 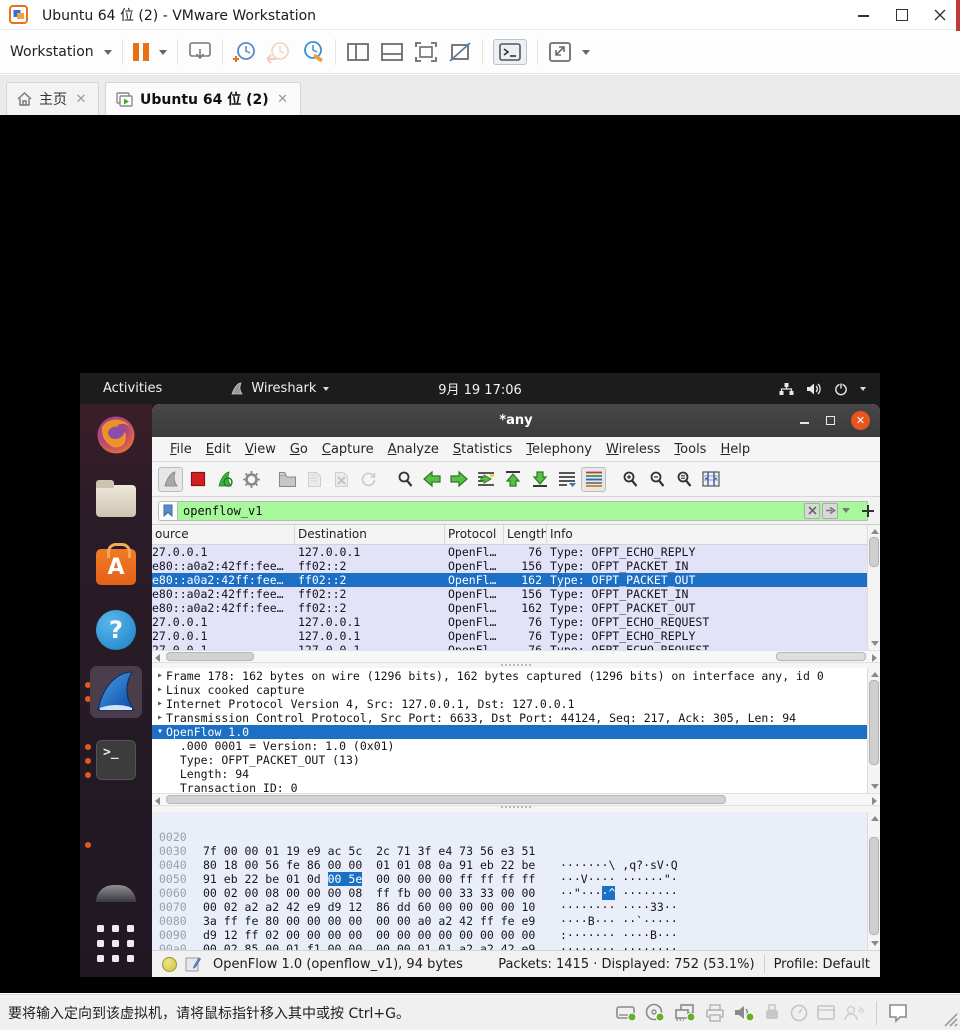 What do you see at coordinates (799, 1013) in the screenshot?
I see `gauge-status-icon` at bounding box center [799, 1013].